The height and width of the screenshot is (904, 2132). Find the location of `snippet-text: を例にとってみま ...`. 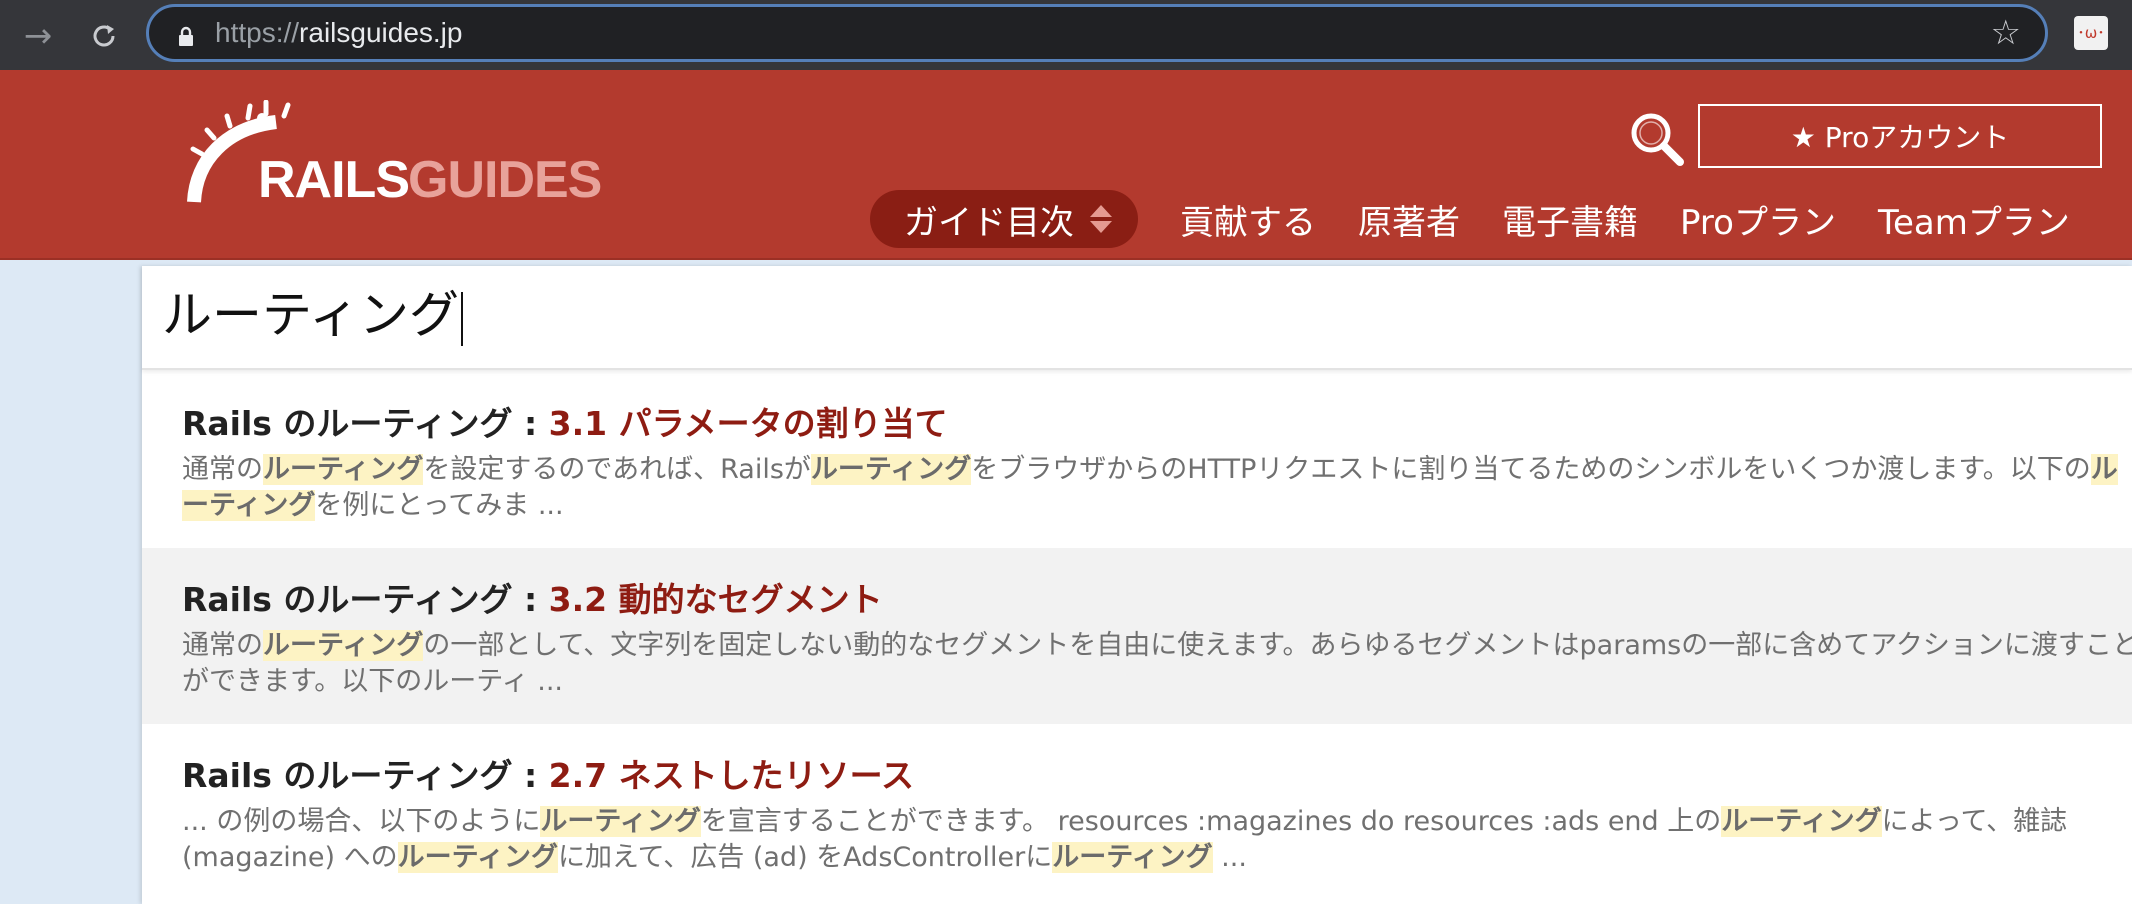

snippet-text: を例にとってみま ... is located at coordinates (439, 505).